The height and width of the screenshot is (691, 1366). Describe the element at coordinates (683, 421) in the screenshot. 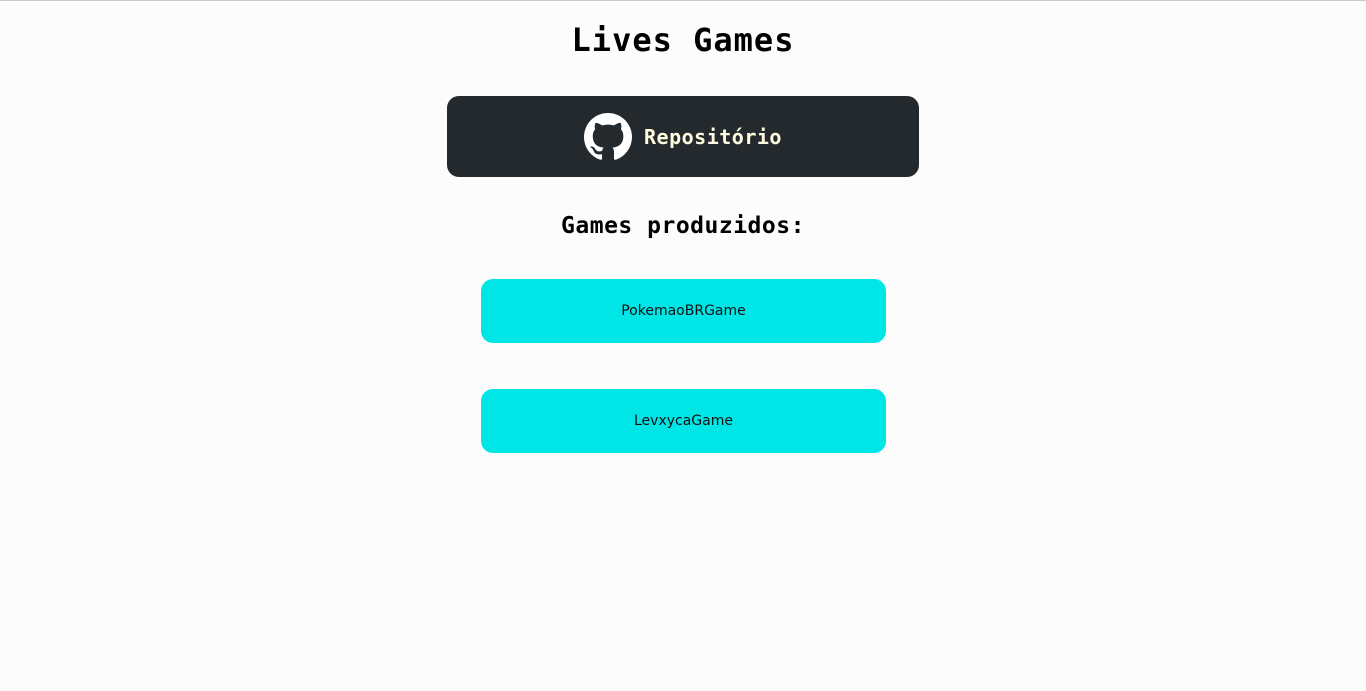

I see `game-button-levxycagame: LevxycaGame` at that location.